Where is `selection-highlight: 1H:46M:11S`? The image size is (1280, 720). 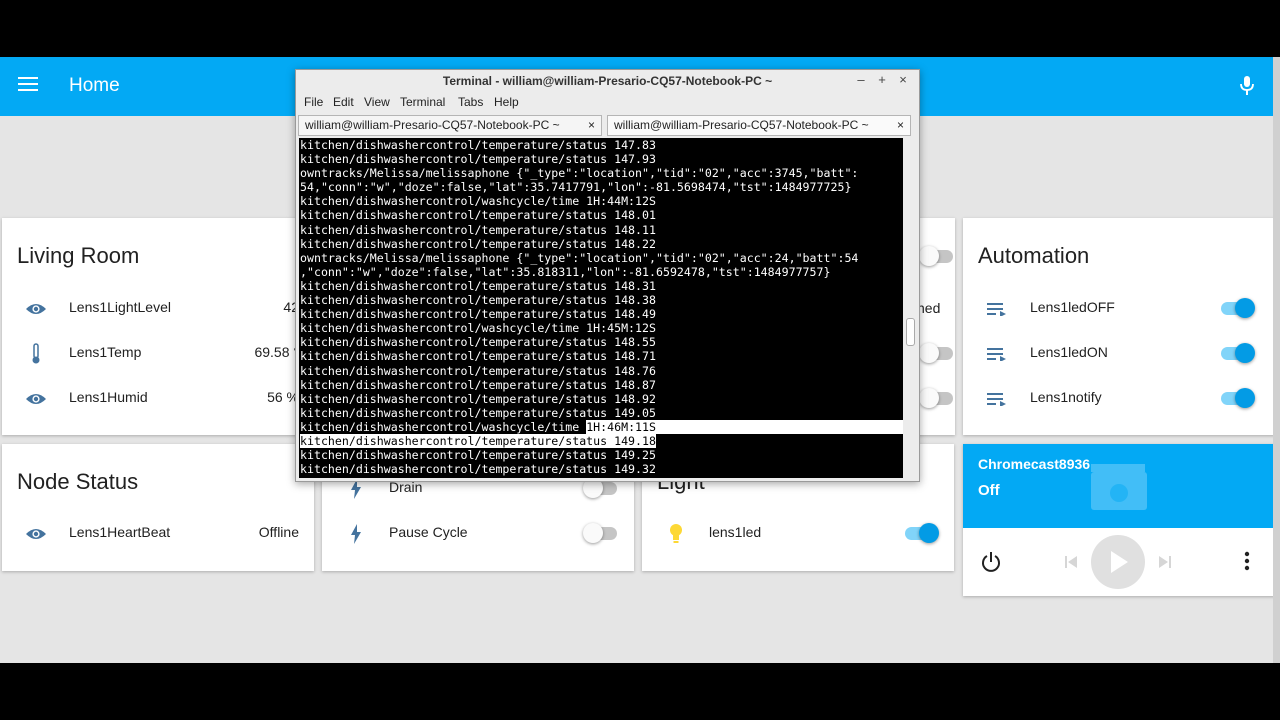
selection-highlight: 1H:46M:11S is located at coordinates (744, 426).